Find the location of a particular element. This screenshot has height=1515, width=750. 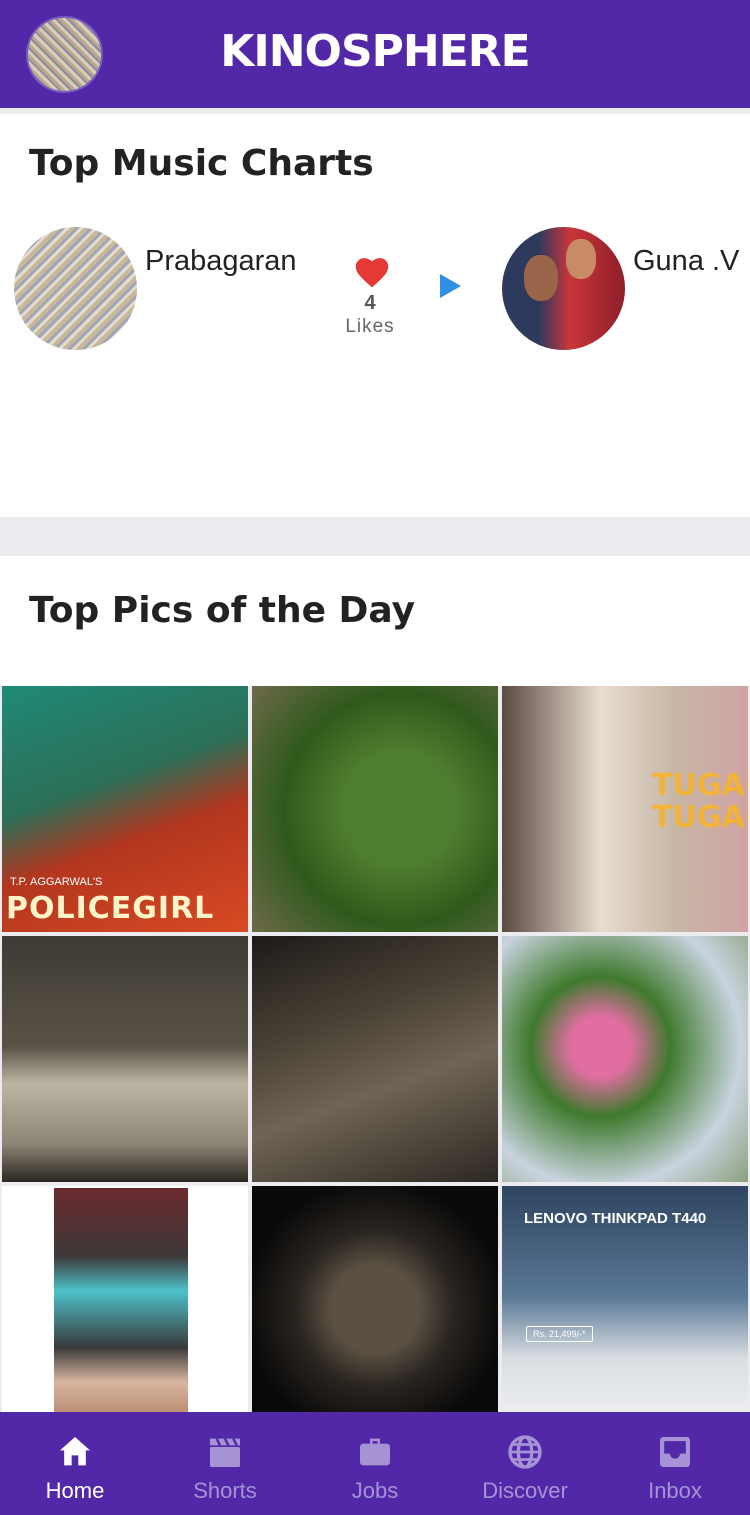

ad-title: LENOVO THINKPAD T440 is located at coordinates (615, 1218).